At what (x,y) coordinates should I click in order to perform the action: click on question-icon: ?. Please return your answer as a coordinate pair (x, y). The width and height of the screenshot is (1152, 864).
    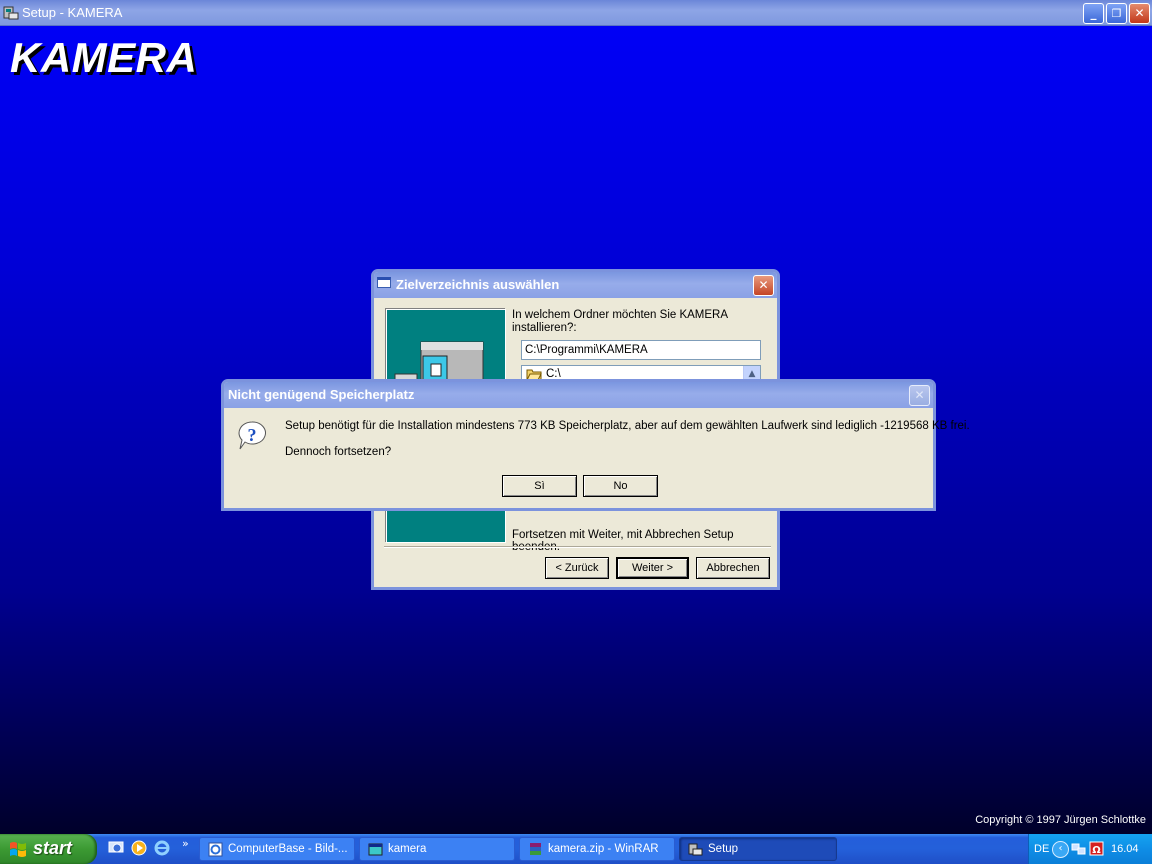
    Looking at the image, I should click on (252, 435).